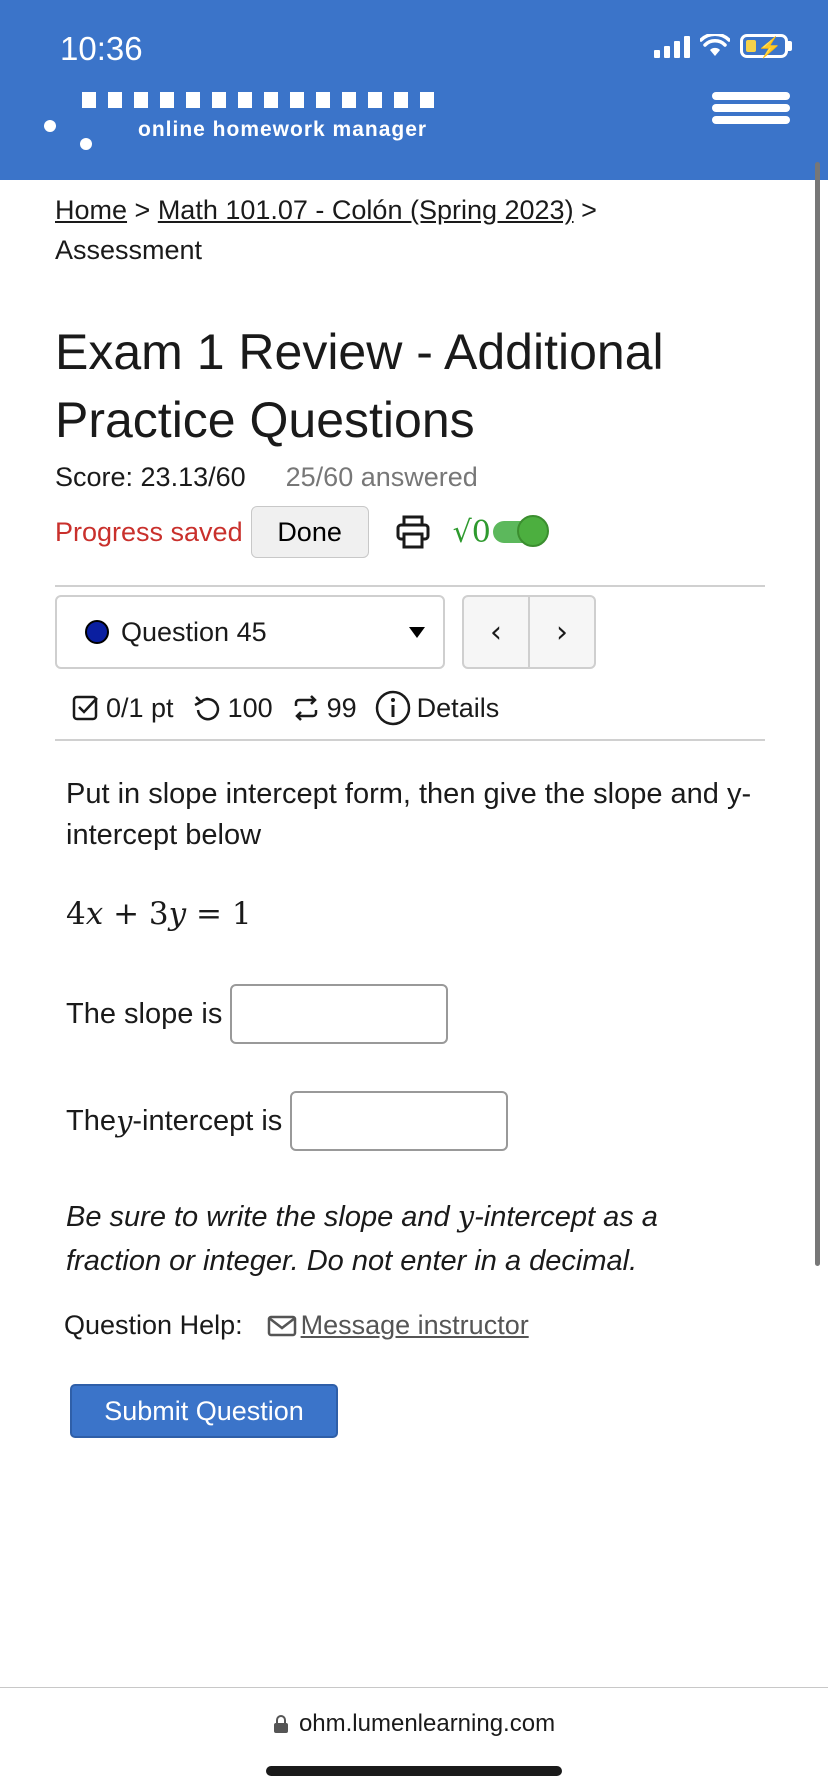 The width and height of the screenshot is (828, 1792). I want to click on attempts-text: 99, so click(341, 707).